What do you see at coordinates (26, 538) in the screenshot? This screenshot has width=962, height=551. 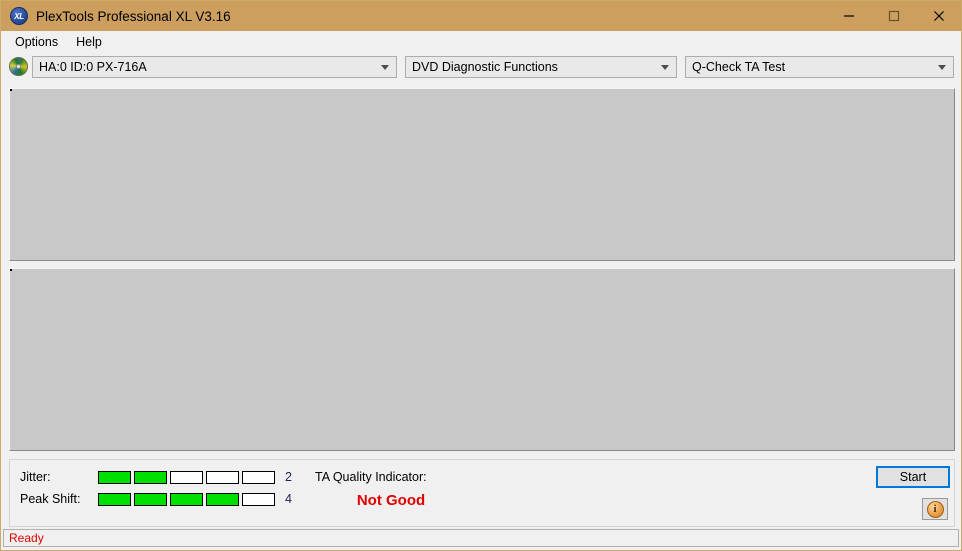 I see `status-text: Ready` at bounding box center [26, 538].